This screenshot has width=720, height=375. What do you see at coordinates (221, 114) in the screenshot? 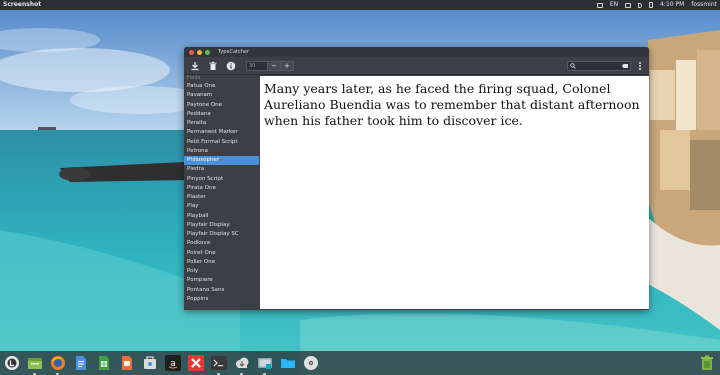
I see `font-list-item: Peddana` at bounding box center [221, 114].